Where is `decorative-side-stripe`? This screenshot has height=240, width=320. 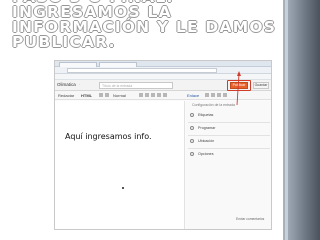
decorative-side-stripe is located at coordinates (286, 120).